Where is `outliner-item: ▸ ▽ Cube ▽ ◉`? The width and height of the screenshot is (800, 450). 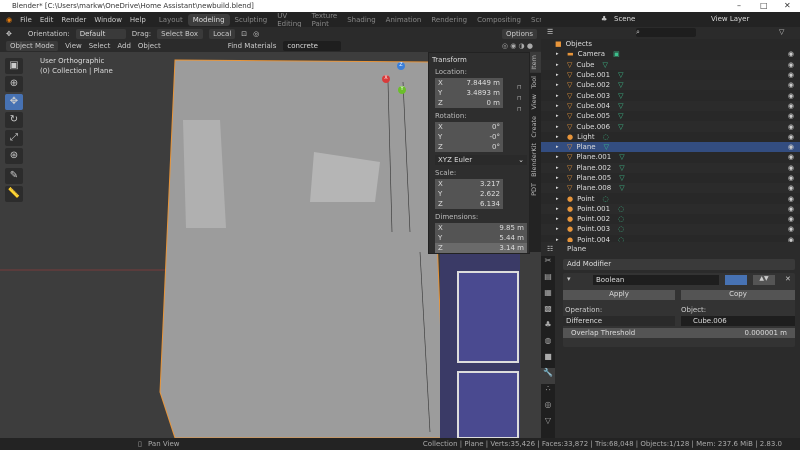 outliner-item: ▸ ▽ Cube ▽ ◉ is located at coordinates (670, 64).